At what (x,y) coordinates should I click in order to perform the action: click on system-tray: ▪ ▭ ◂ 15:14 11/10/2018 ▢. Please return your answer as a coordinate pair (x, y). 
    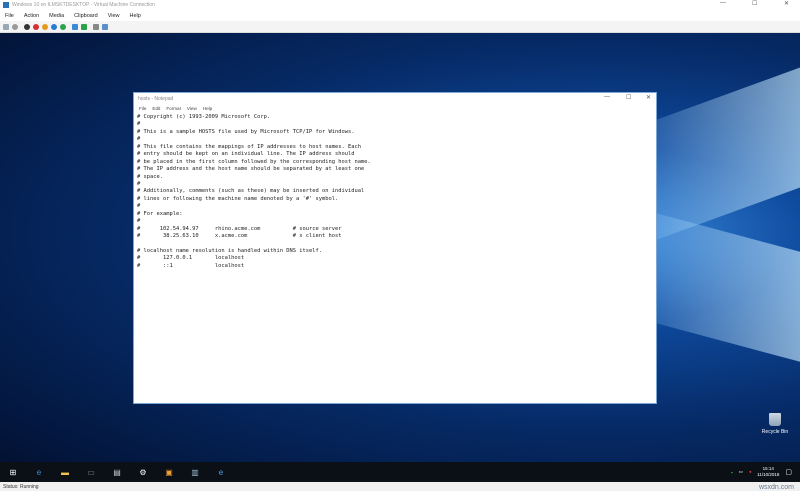
    Looking at the image, I should click on (765, 472).